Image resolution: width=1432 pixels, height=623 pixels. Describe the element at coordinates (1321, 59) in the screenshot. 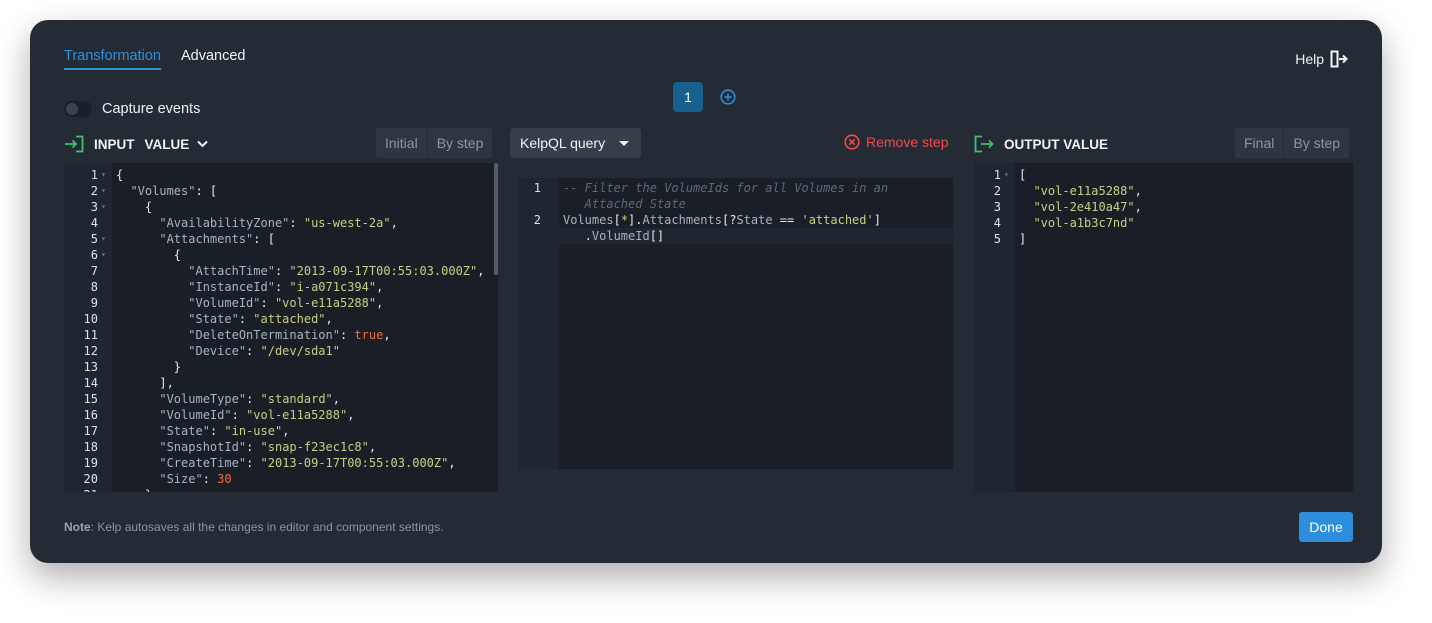

I see `help-button: Help` at that location.